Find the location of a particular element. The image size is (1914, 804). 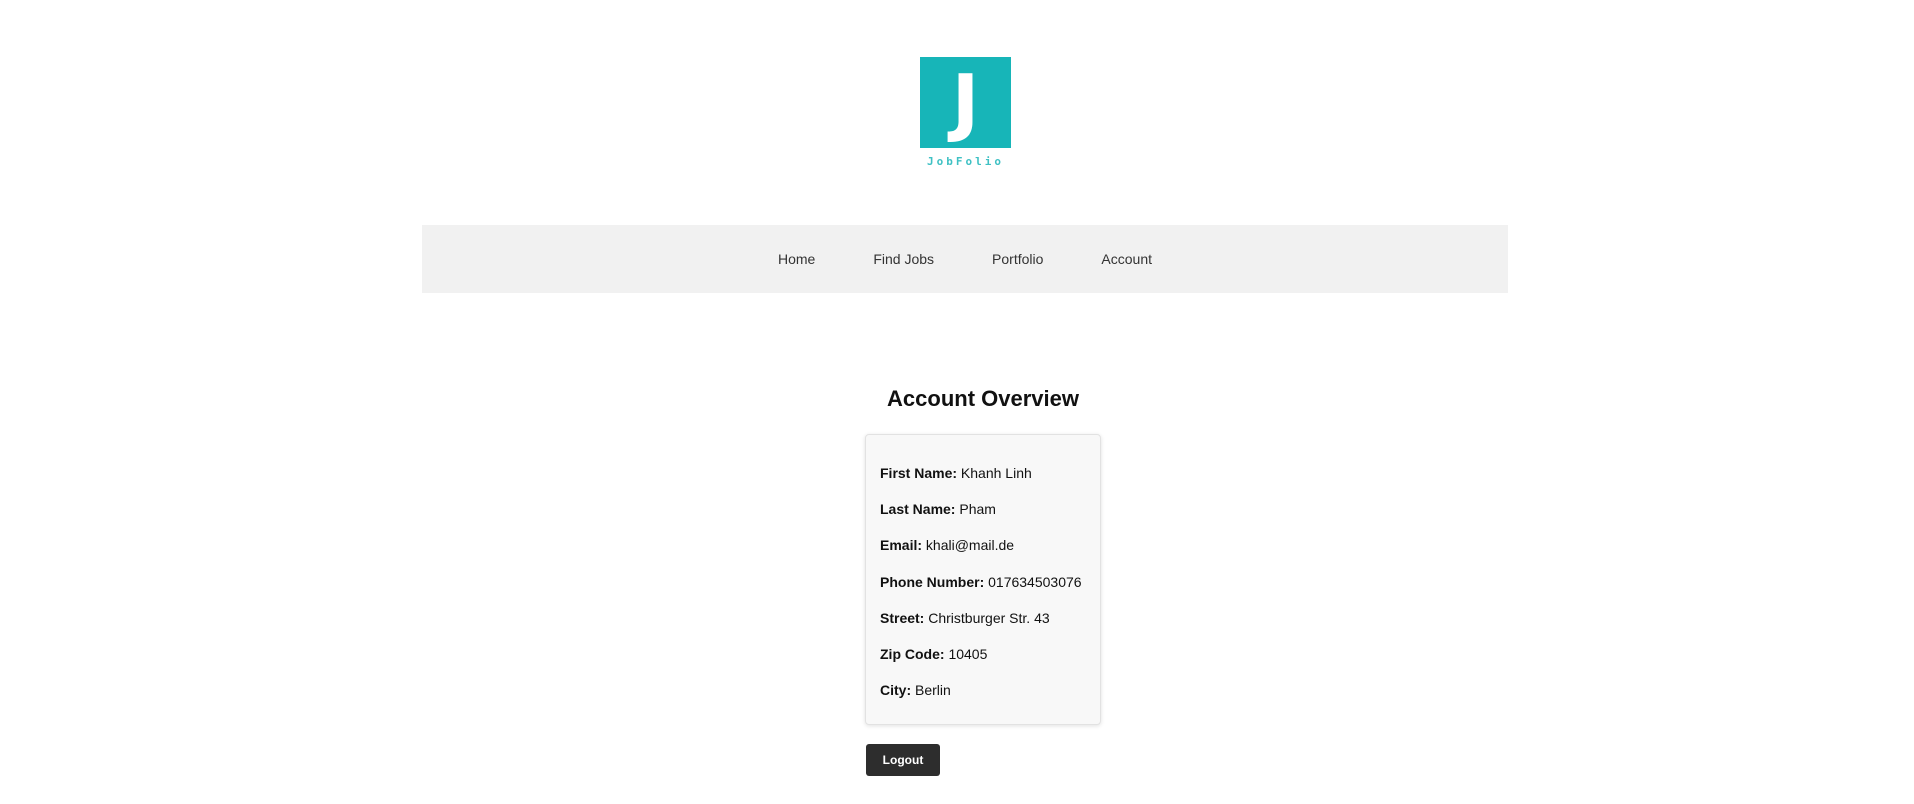

field-first-name: First Name: Khanh Linh is located at coordinates (990, 483).